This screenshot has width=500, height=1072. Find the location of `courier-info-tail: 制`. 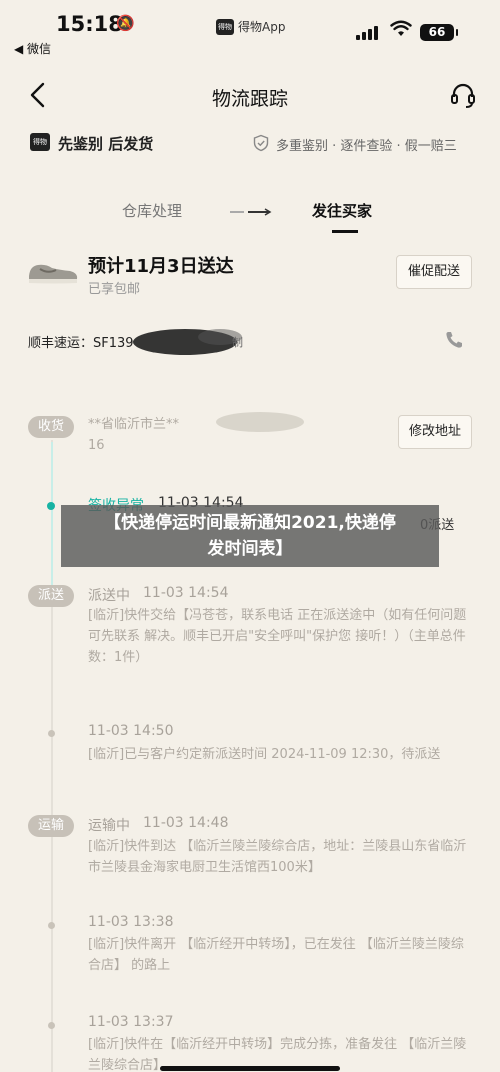

courier-info-tail: 制 is located at coordinates (237, 342).